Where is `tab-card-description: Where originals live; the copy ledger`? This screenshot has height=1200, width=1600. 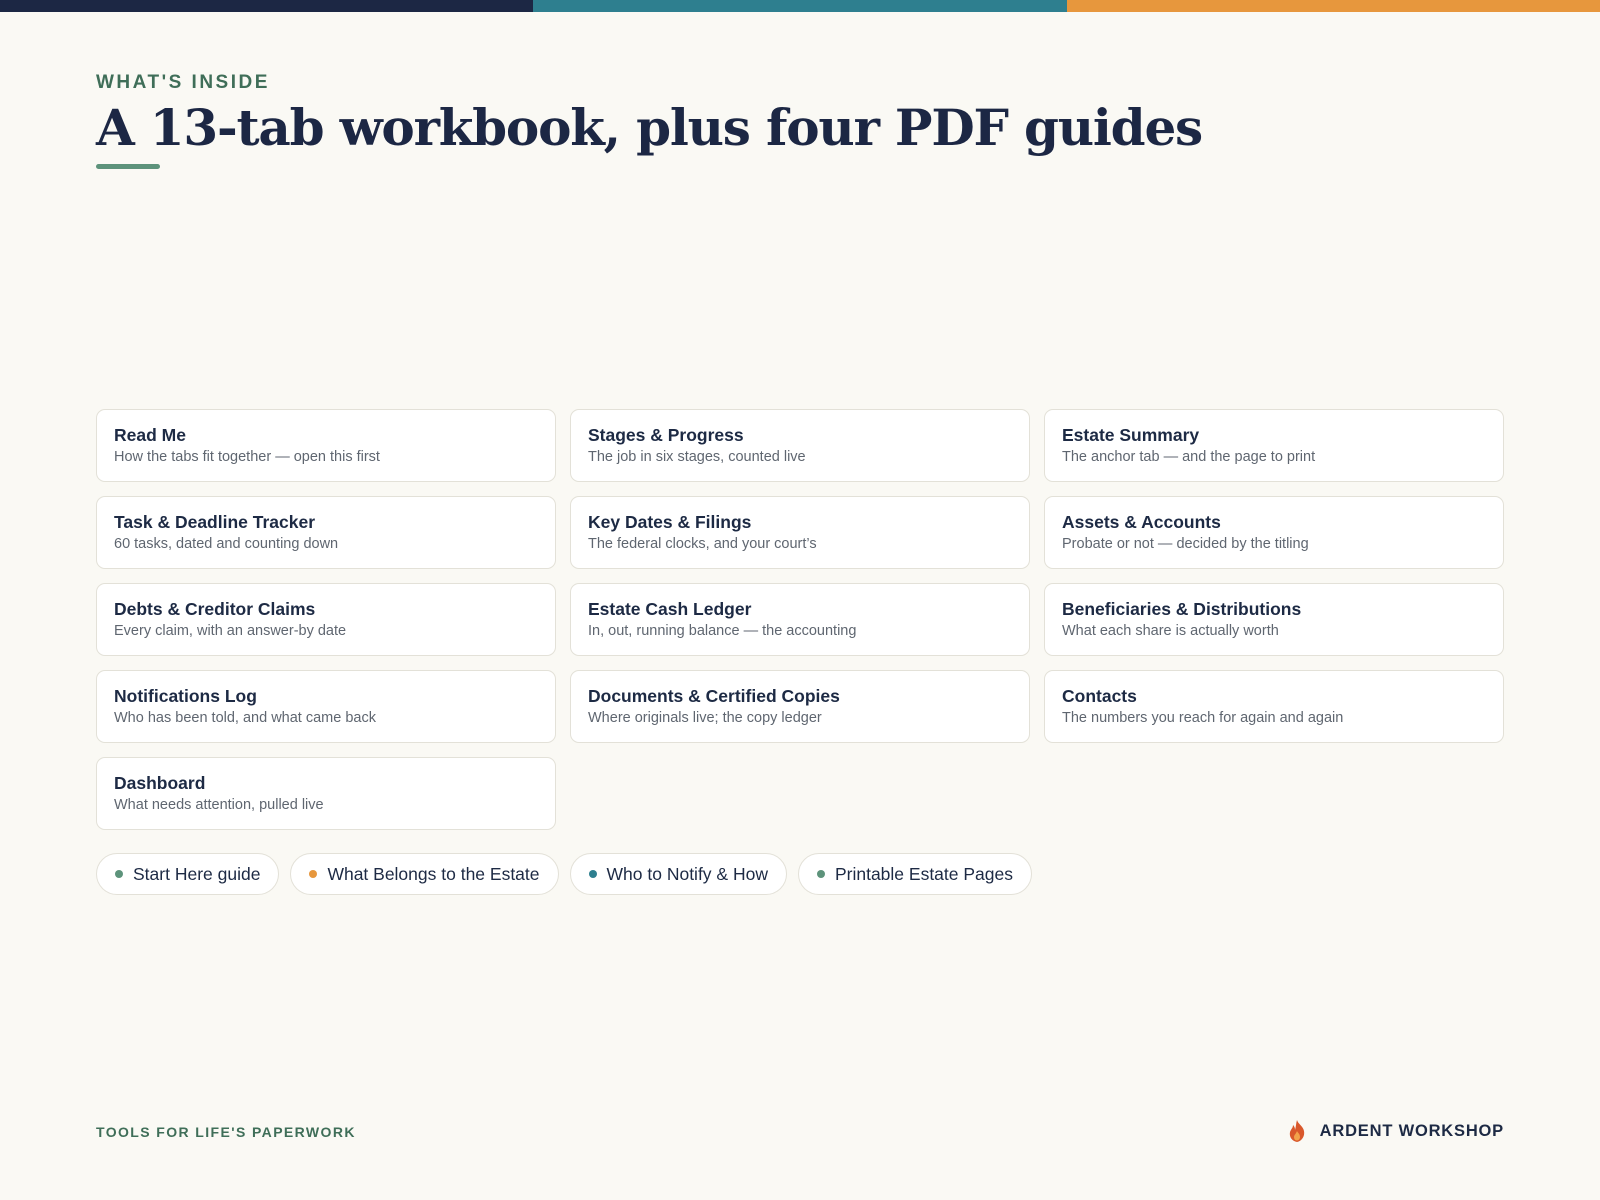
tab-card-description: Where originals live; the copy ledger is located at coordinates (705, 718).